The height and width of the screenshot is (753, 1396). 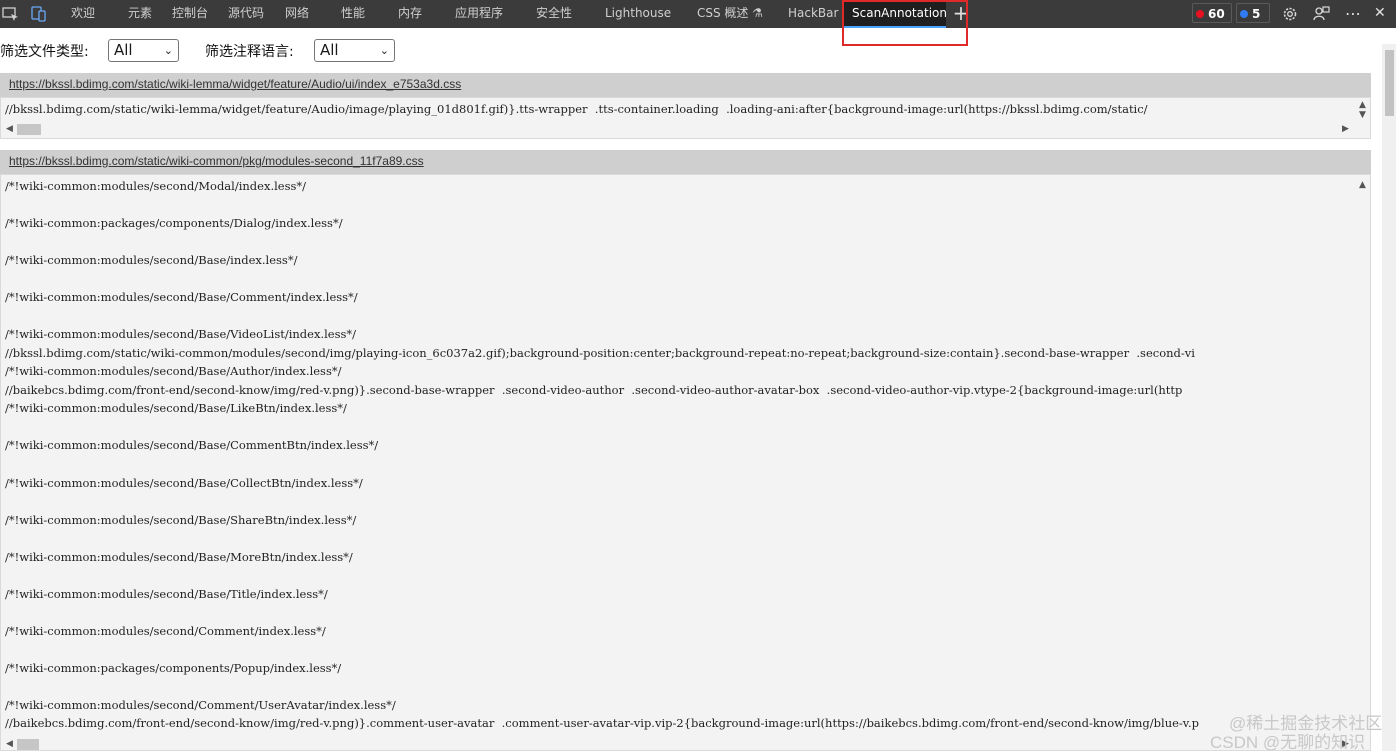 What do you see at coordinates (1389, 83) in the screenshot?
I see `page-scroll-thumb` at bounding box center [1389, 83].